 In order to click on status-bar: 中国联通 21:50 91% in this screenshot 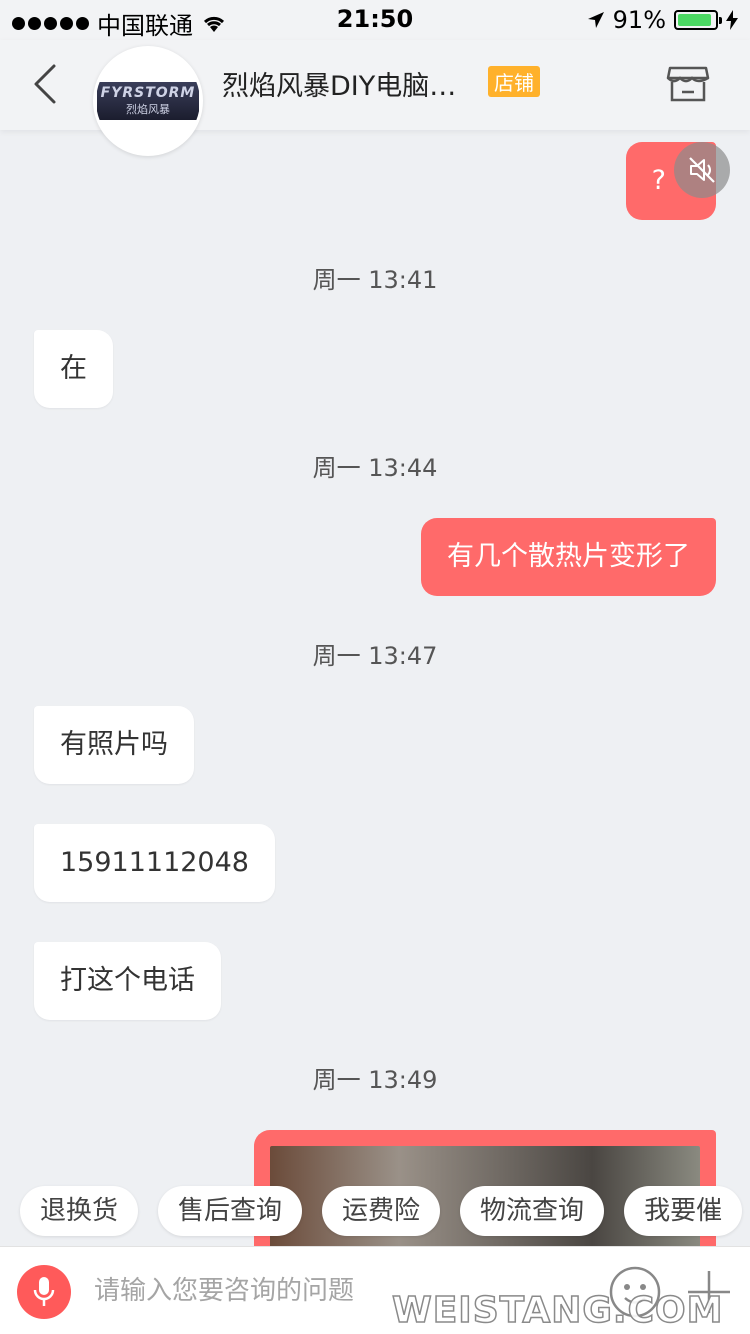, I will do `click(375, 20)`.